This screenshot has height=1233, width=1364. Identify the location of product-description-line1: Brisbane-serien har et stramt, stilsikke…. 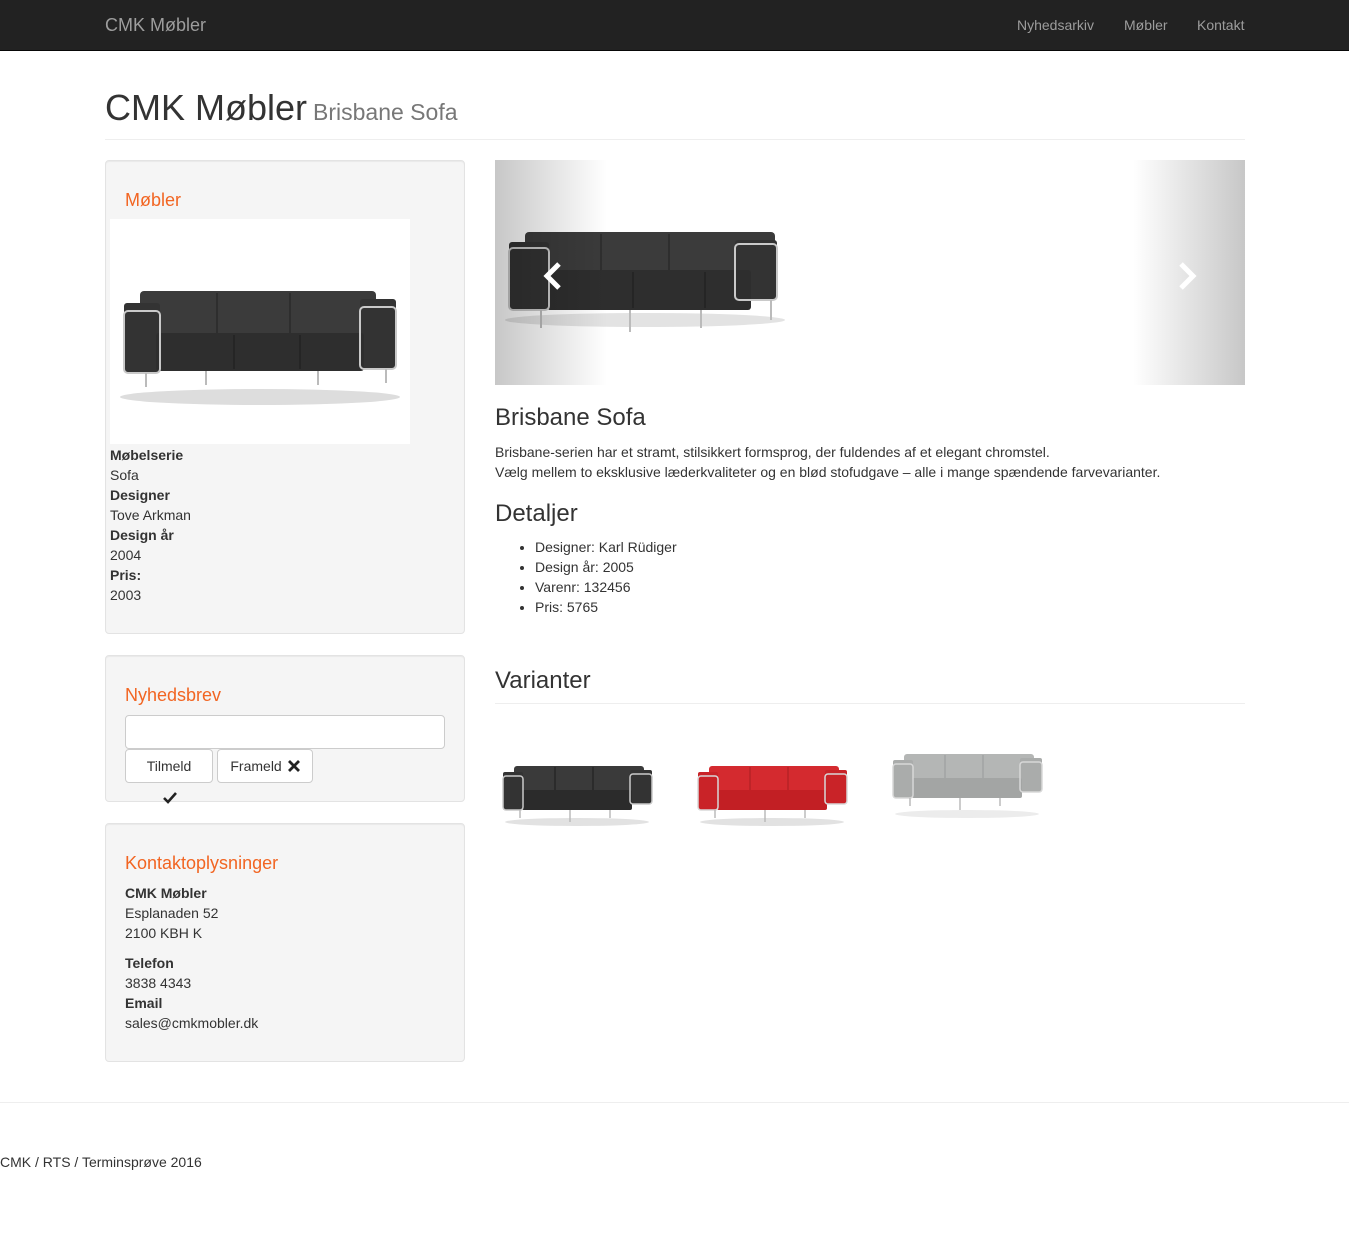
(772, 452).